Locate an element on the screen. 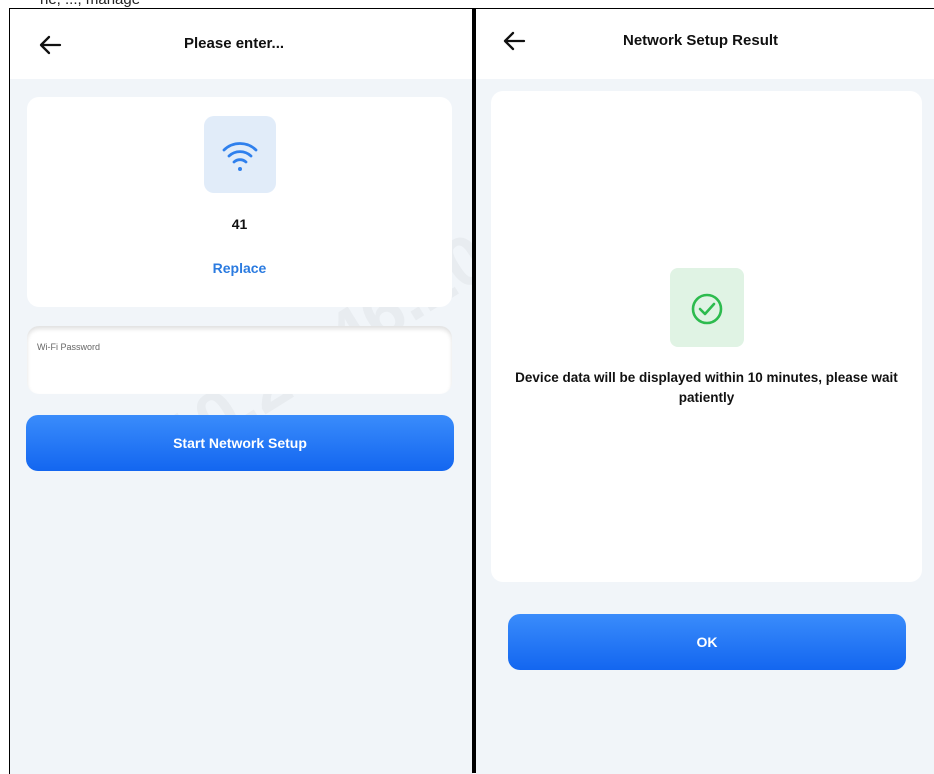 Image resolution: width=934 pixels, height=774 pixels. success-icon-tile is located at coordinates (707, 307).